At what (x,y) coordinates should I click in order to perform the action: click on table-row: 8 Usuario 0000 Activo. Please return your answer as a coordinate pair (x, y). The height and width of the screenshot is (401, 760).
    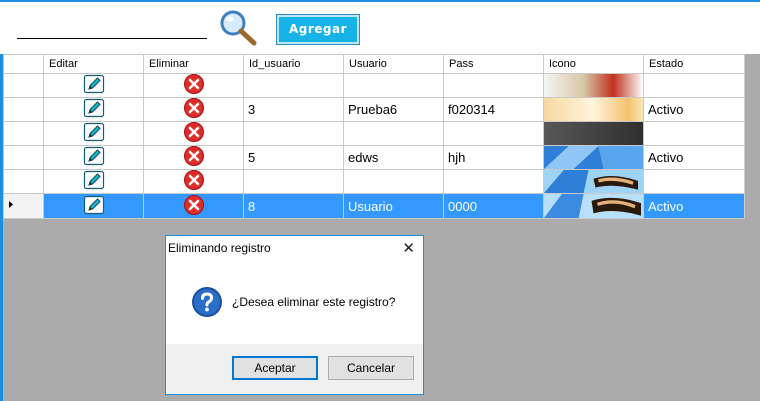
    Looking at the image, I should click on (374, 206).